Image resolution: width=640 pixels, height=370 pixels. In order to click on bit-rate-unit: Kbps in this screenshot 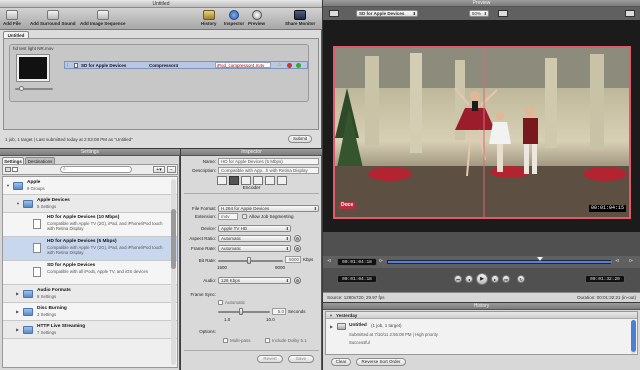, I will do `click(308, 259)`.